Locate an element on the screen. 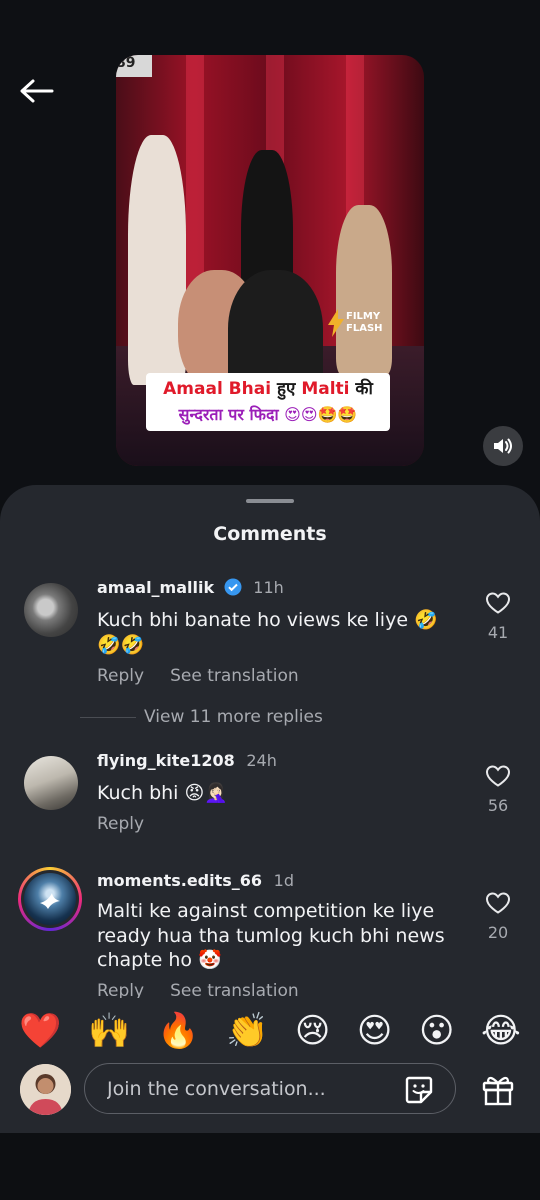 The height and width of the screenshot is (1200, 540). like-control: 20 is located at coordinates (498, 916).